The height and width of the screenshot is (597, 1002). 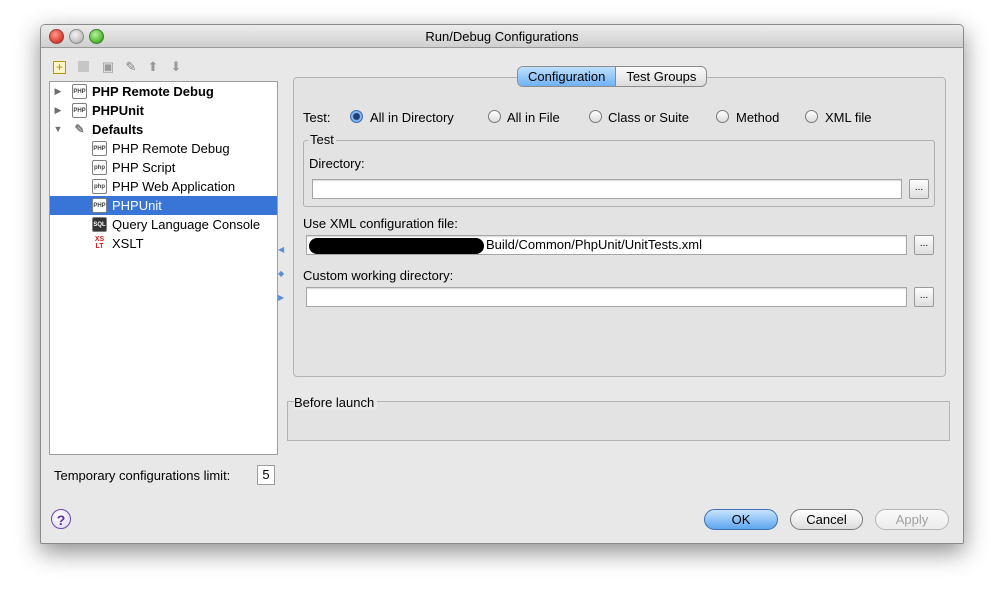 What do you see at coordinates (163, 129) in the screenshot?
I see `tree-item-defaults: ▼ ✎ Defaults` at bounding box center [163, 129].